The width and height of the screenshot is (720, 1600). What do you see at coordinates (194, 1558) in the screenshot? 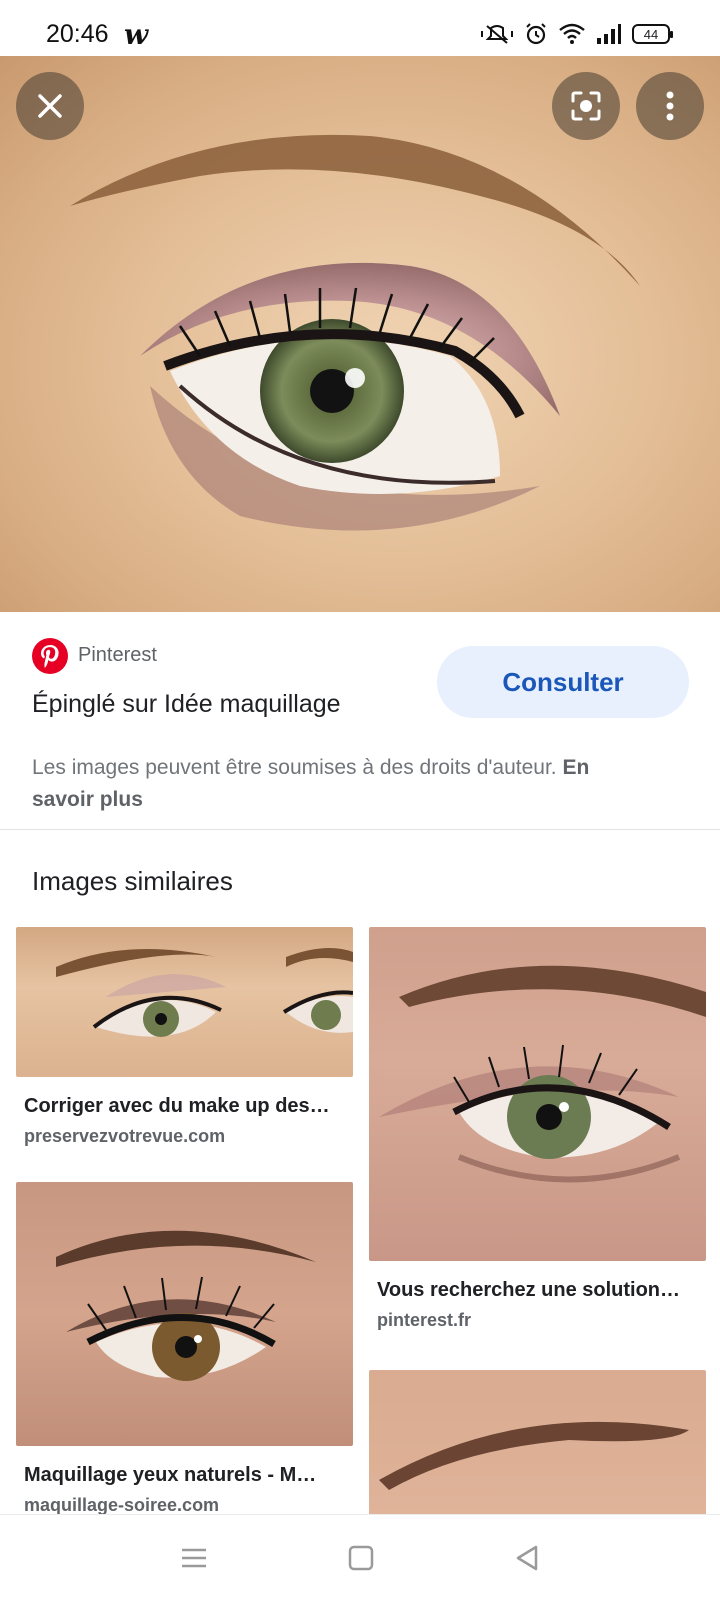
I see `menu-icon` at bounding box center [194, 1558].